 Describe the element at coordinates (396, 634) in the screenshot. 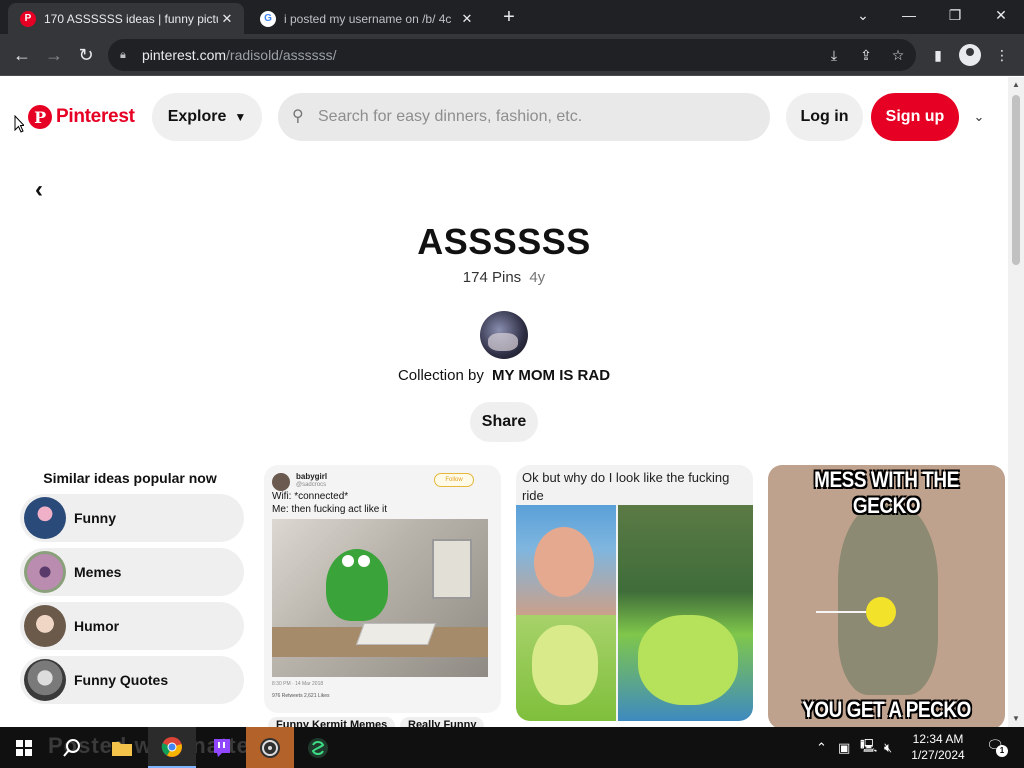

I see `keyboard-shape` at that location.